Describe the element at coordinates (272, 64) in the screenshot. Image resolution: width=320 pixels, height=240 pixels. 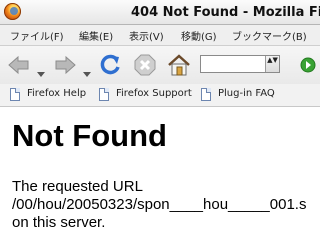
I see `address-dropdown-icon: ▲▼` at that location.